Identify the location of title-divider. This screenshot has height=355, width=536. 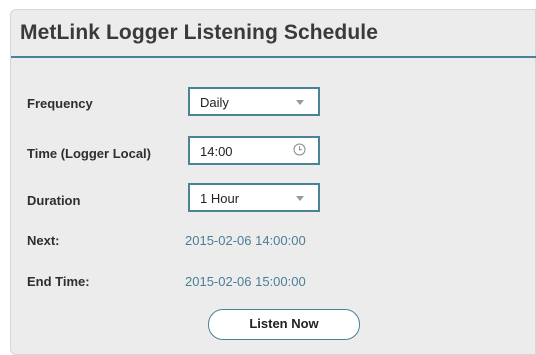
(273, 57).